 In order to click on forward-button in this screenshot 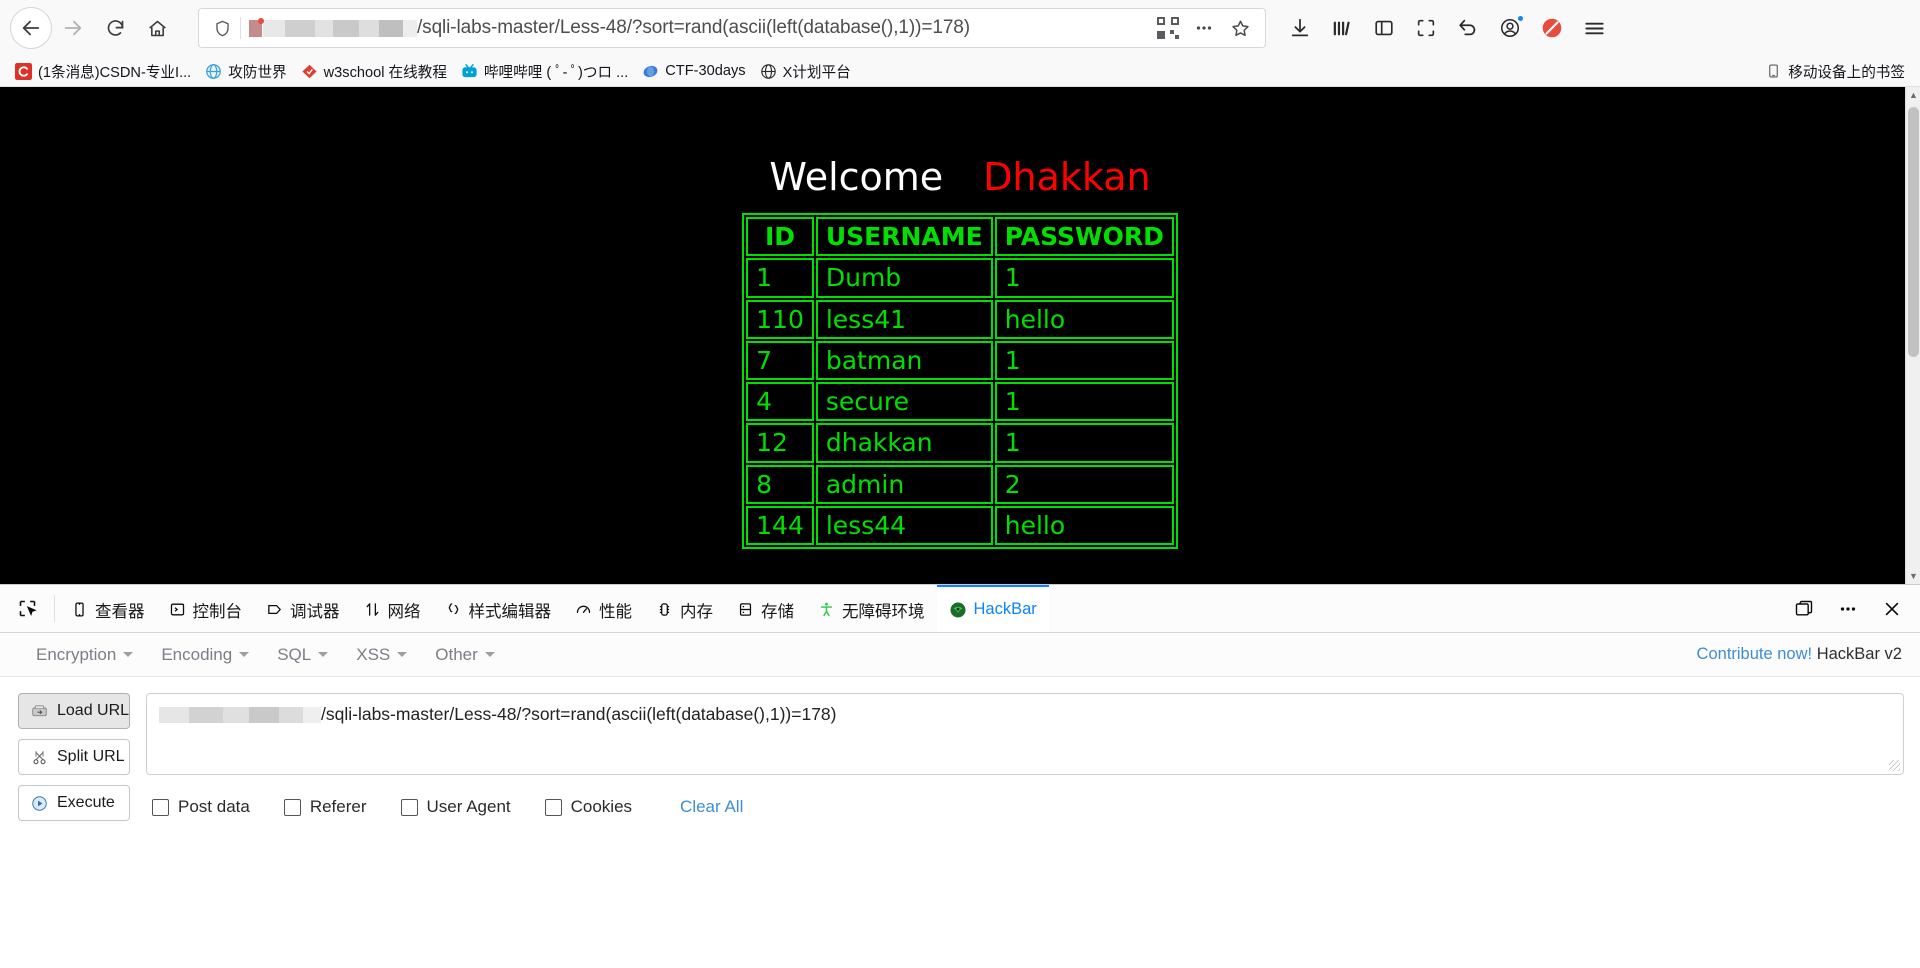, I will do `click(73, 28)`.